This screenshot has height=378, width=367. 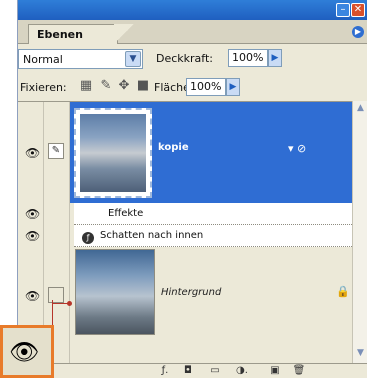 I want to click on tab-slant, so click(x=124, y=34).